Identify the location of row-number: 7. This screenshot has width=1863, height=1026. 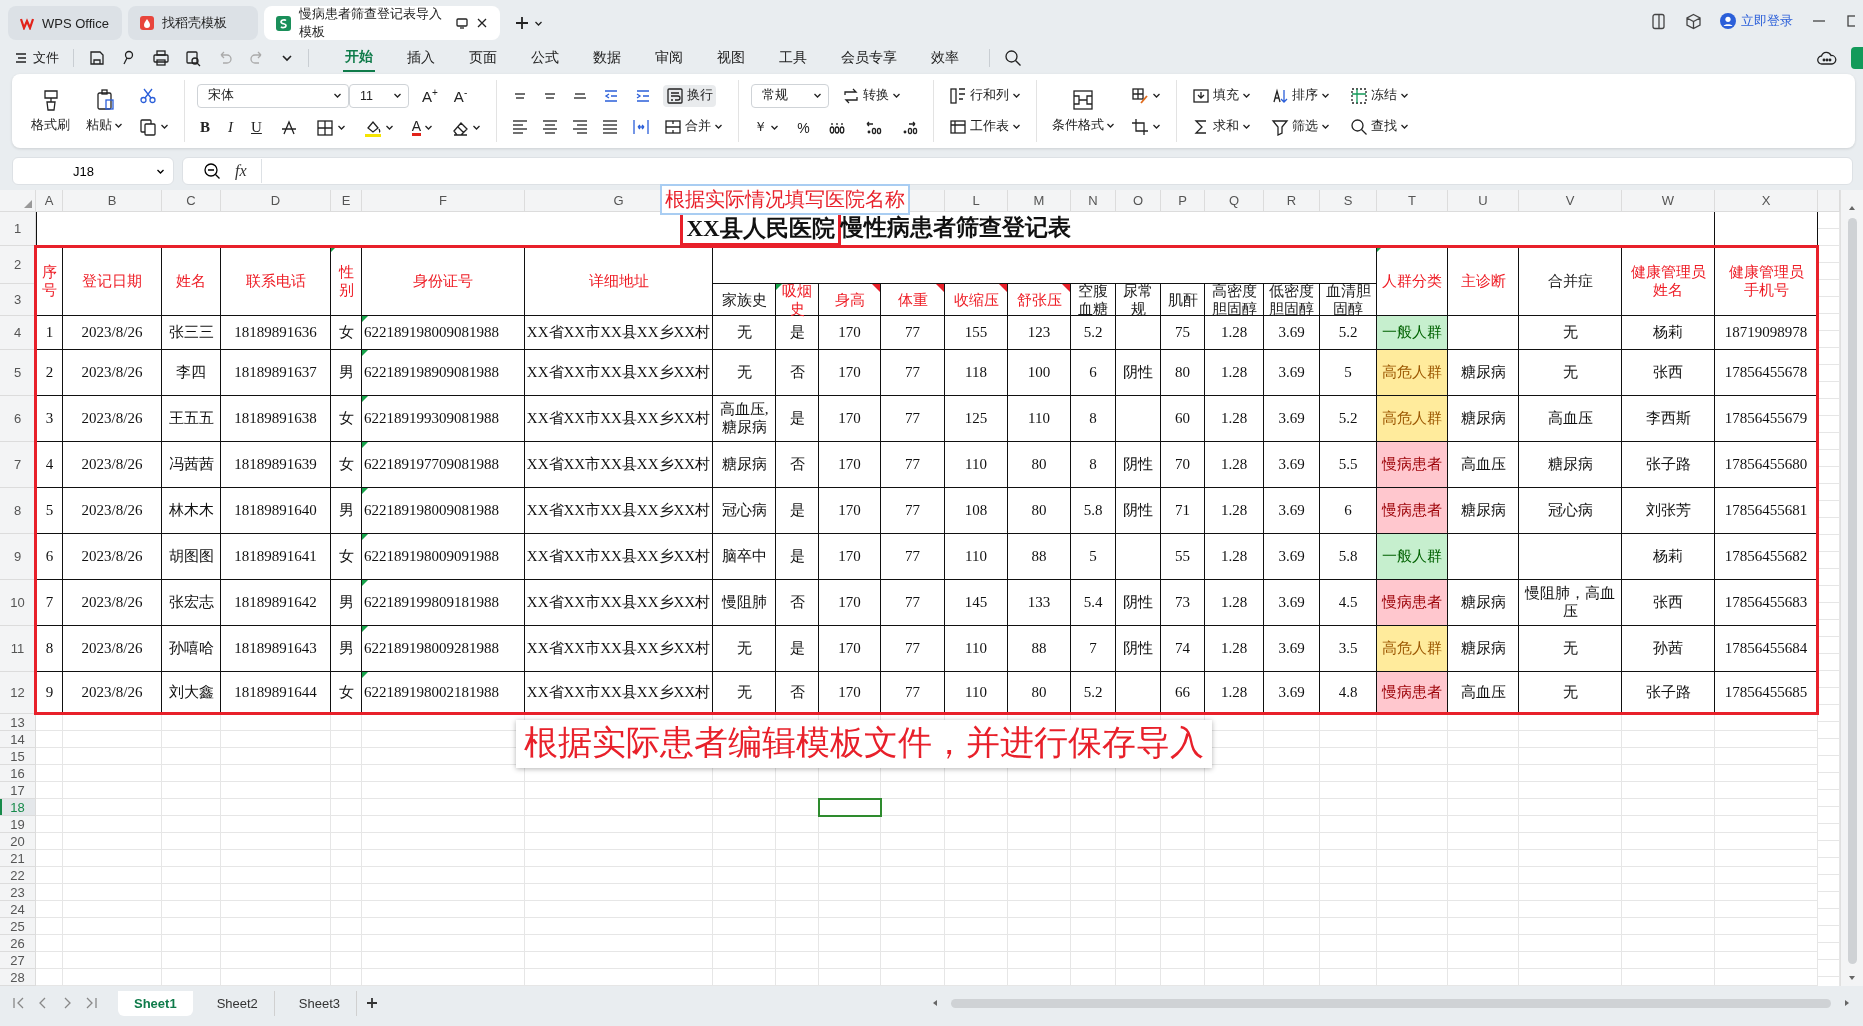
(18, 465).